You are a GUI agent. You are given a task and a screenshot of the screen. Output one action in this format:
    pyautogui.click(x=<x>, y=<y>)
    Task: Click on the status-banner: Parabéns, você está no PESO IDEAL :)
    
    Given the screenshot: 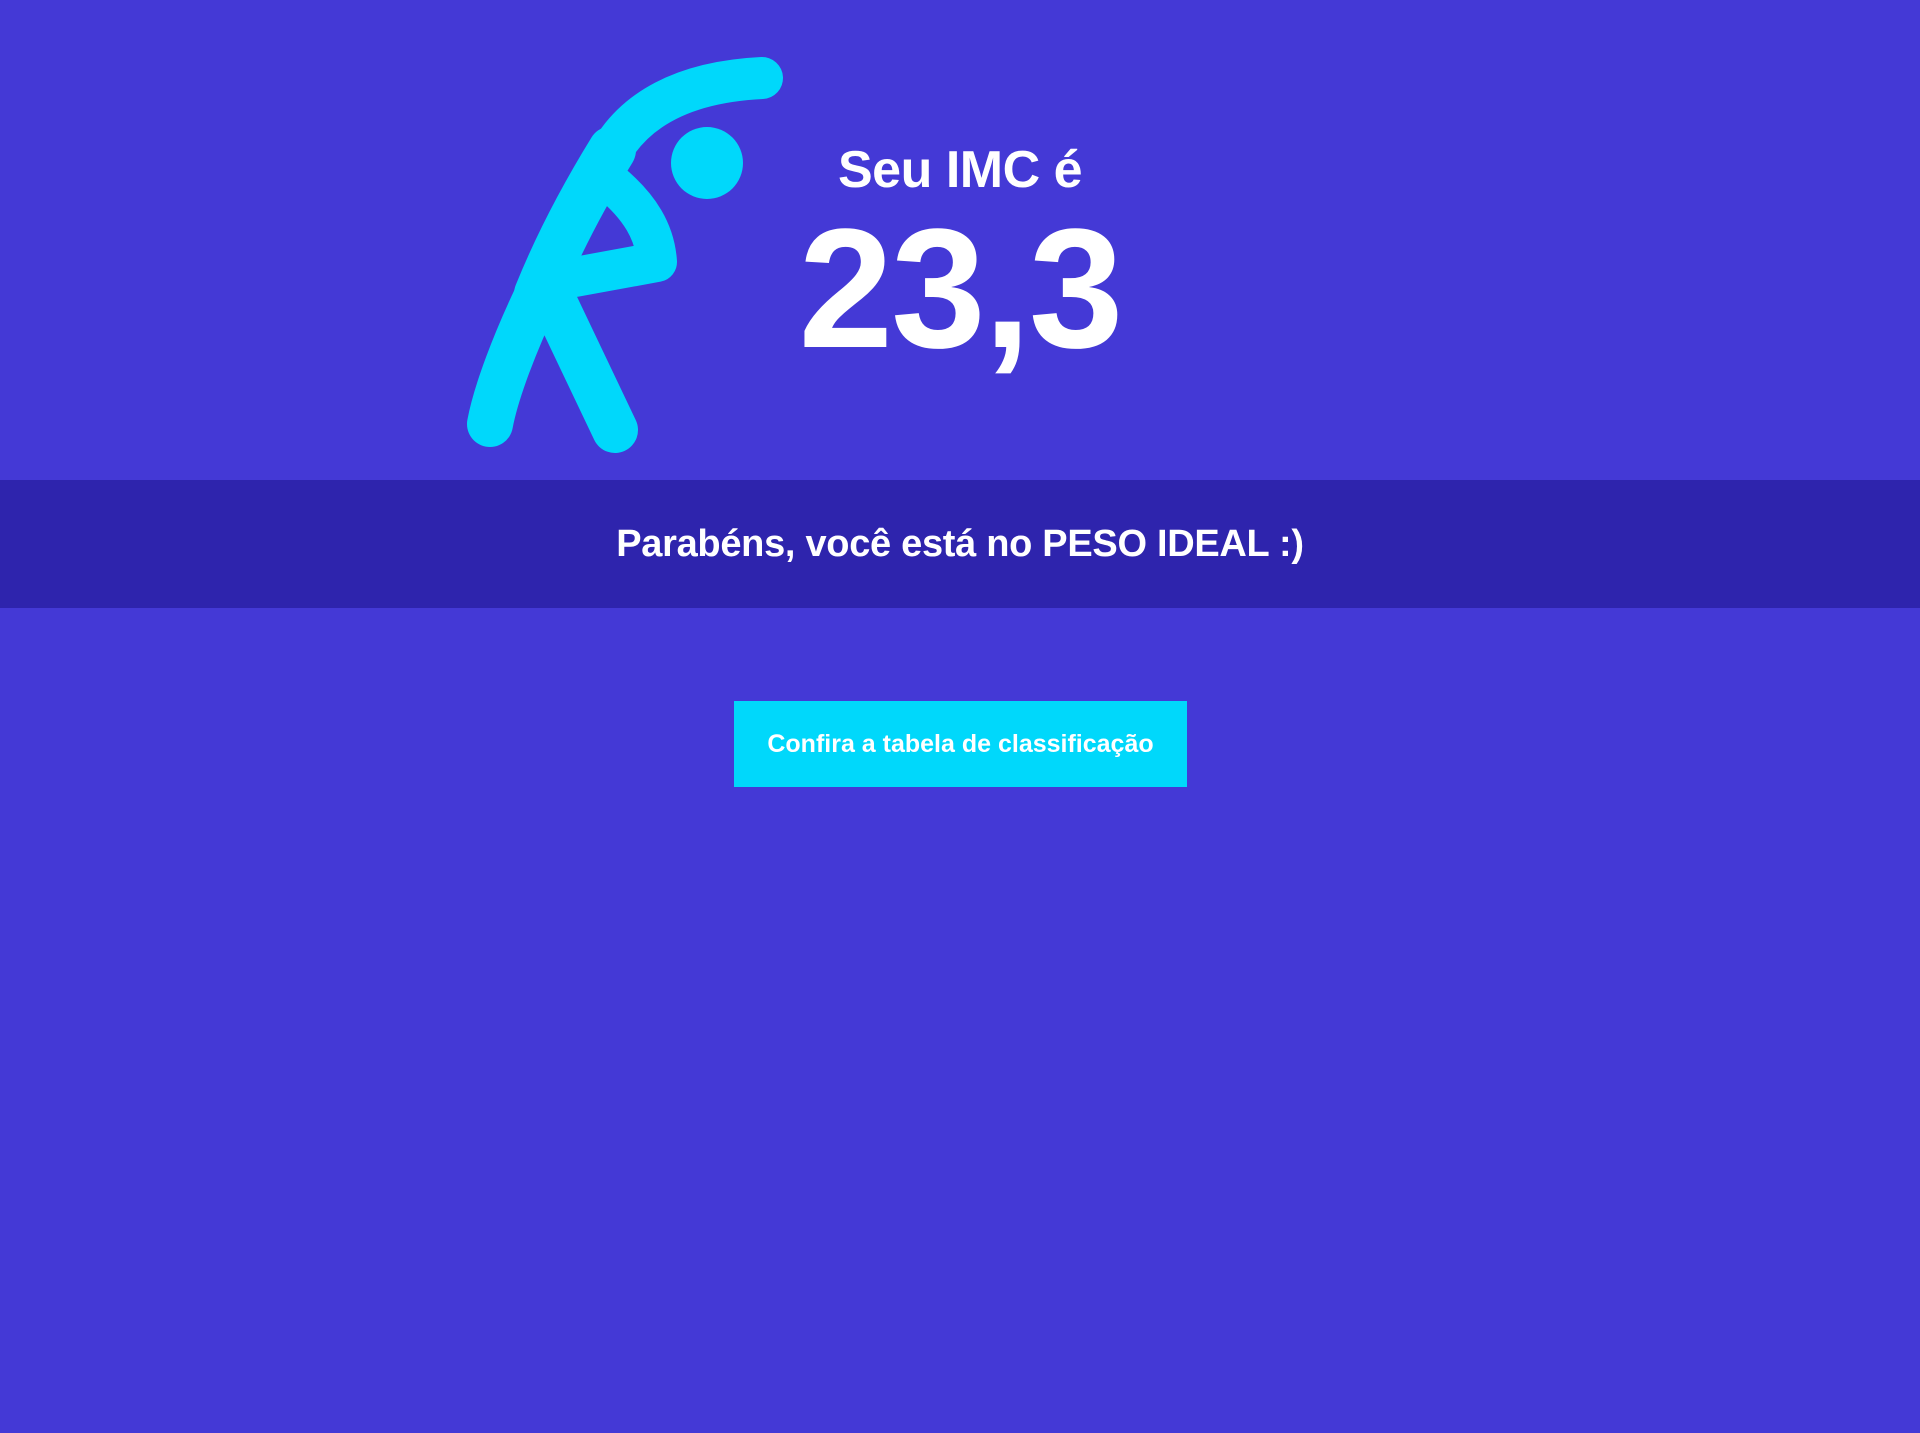 What is the action you would take?
    pyautogui.click(x=960, y=544)
    